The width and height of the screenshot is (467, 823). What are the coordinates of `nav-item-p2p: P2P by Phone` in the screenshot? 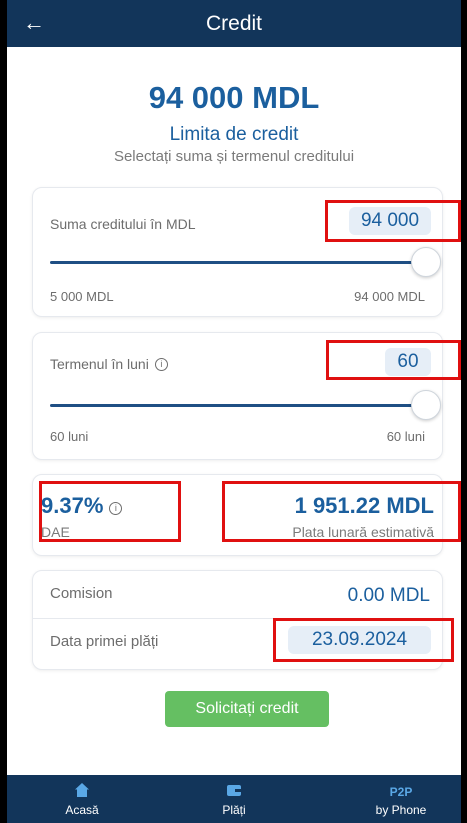 It's located at (401, 799).